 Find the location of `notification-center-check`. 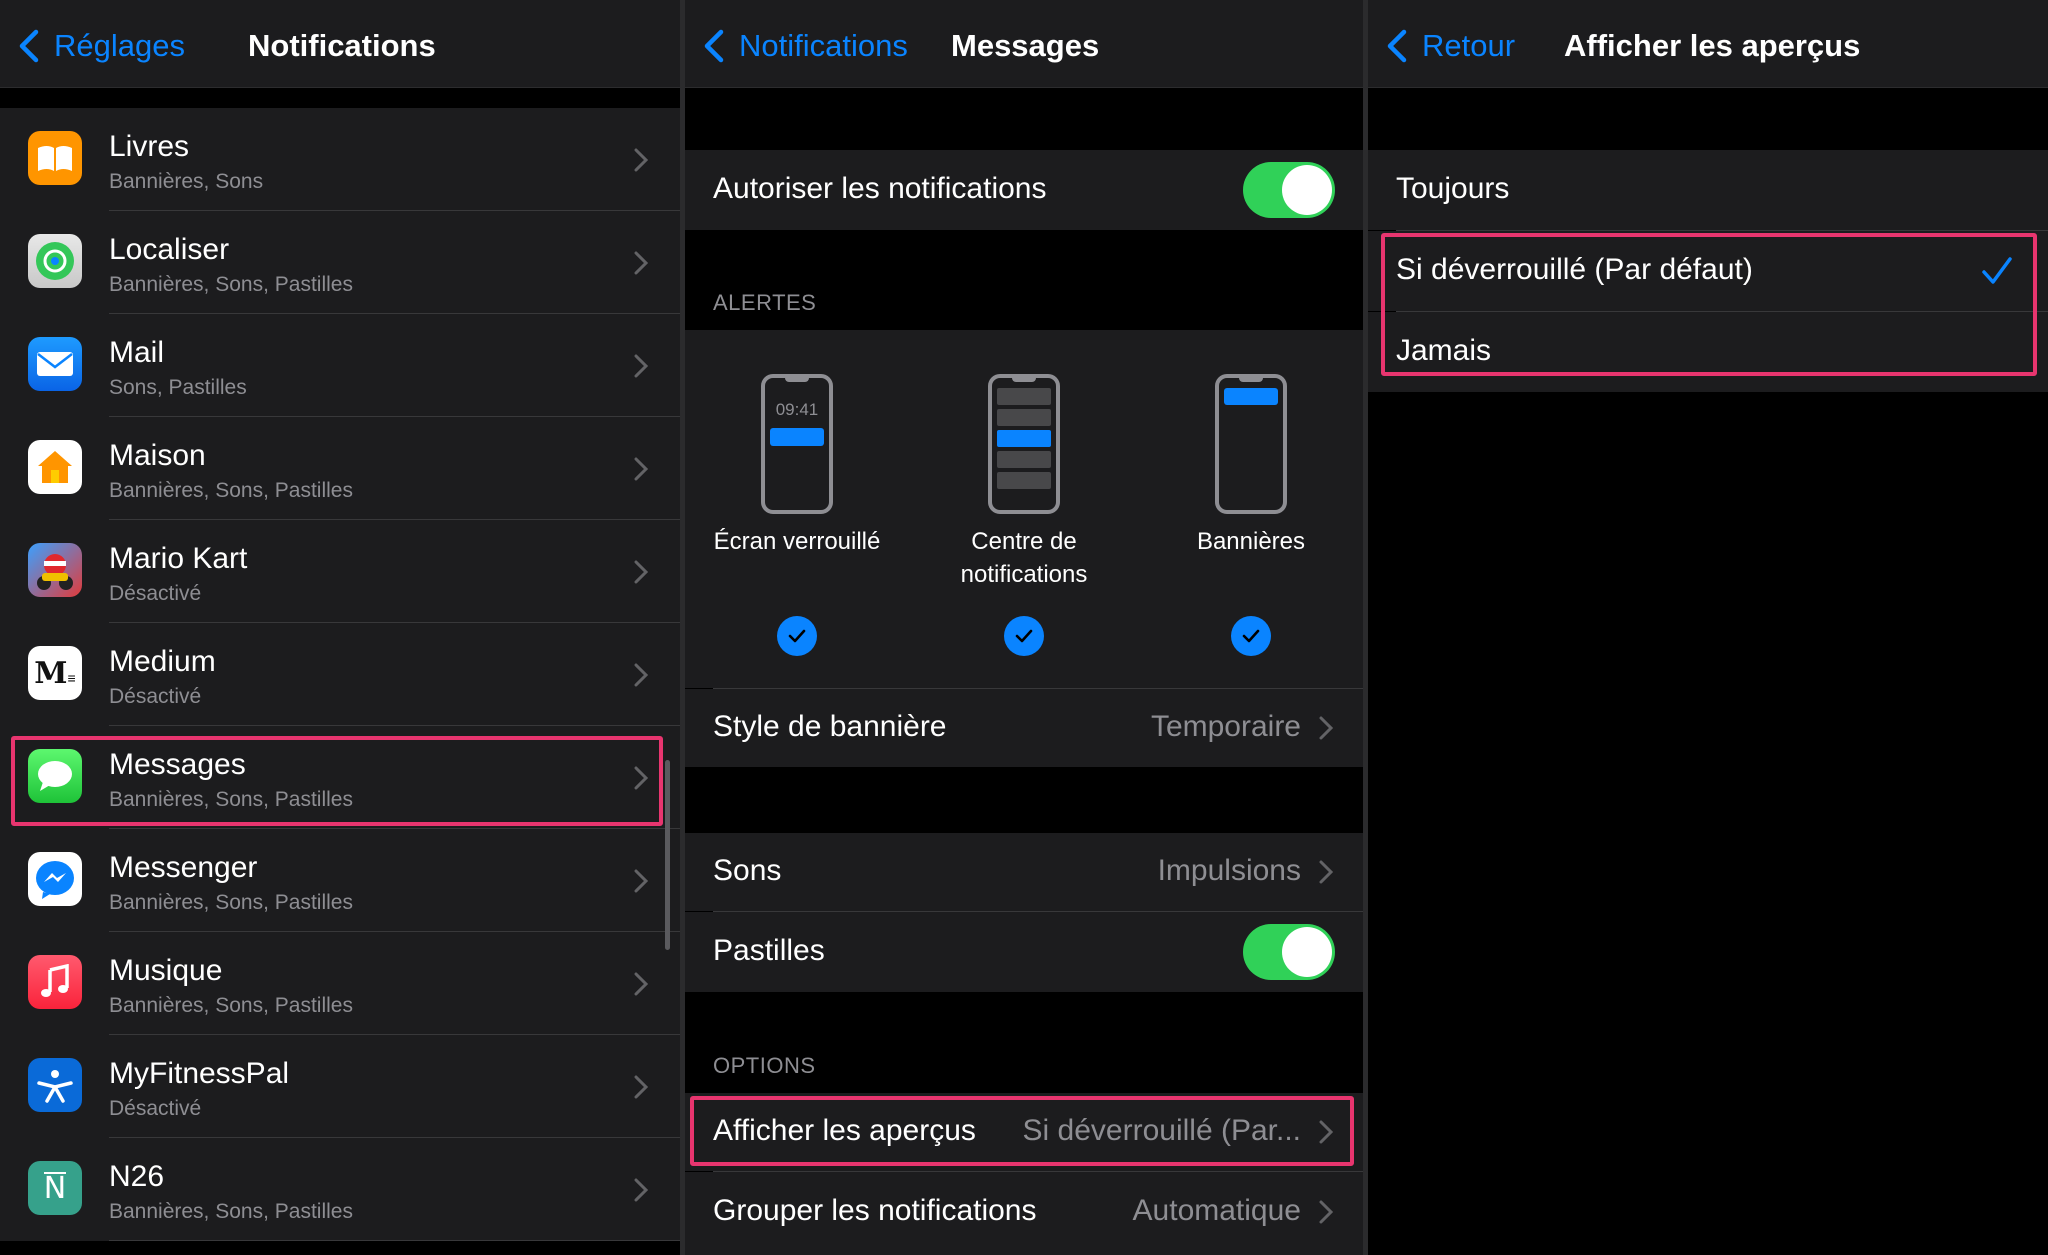

notification-center-check is located at coordinates (1024, 636).